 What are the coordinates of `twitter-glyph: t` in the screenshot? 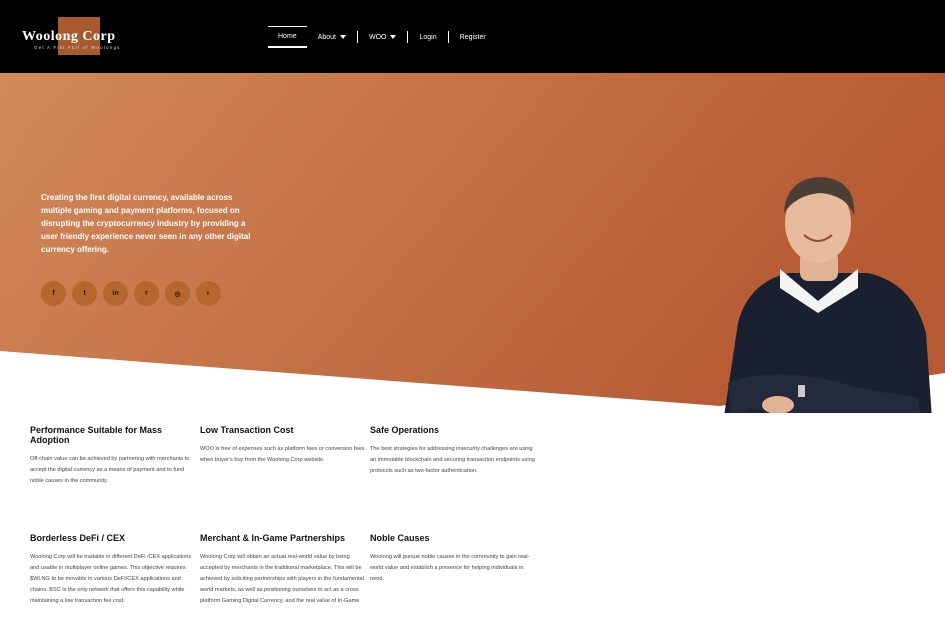 It's located at (84, 293).